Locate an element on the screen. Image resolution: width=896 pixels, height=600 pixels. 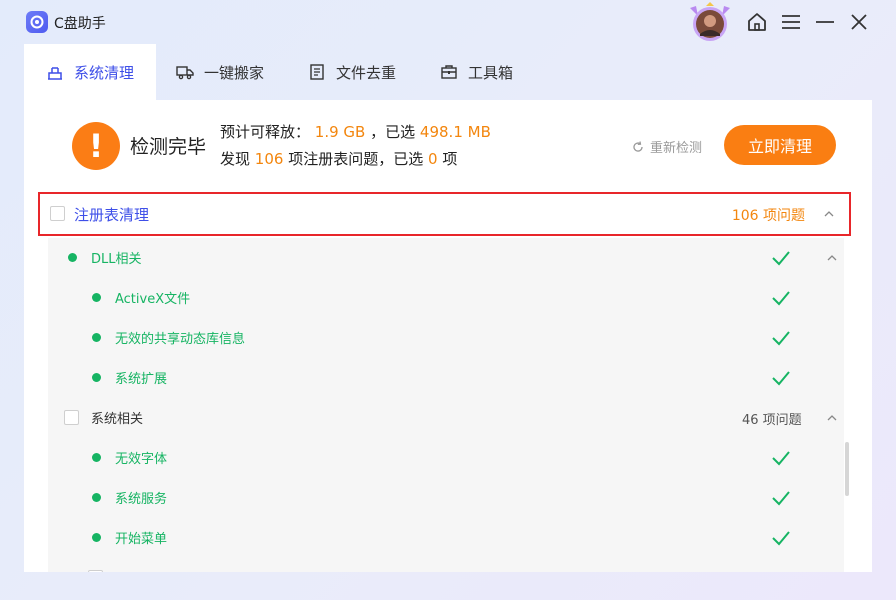
releasable-summary: 预计可释放： 1.9 GB ，已选 498.1 MB is located at coordinates (355, 131).